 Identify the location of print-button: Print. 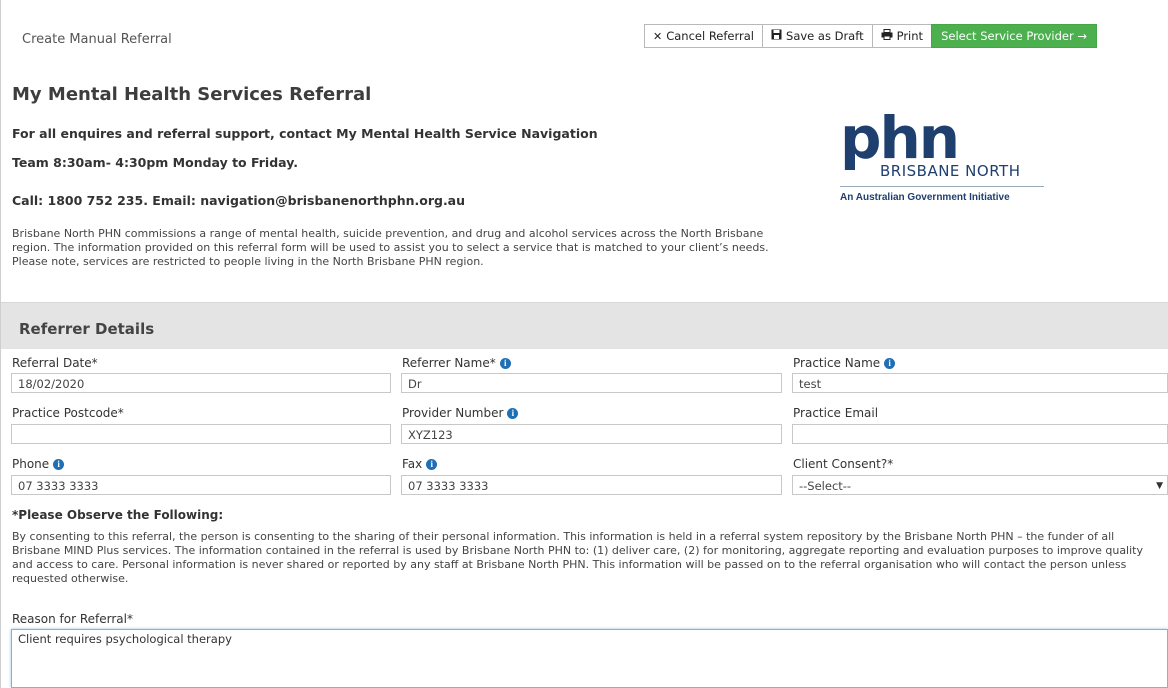
(902, 36).